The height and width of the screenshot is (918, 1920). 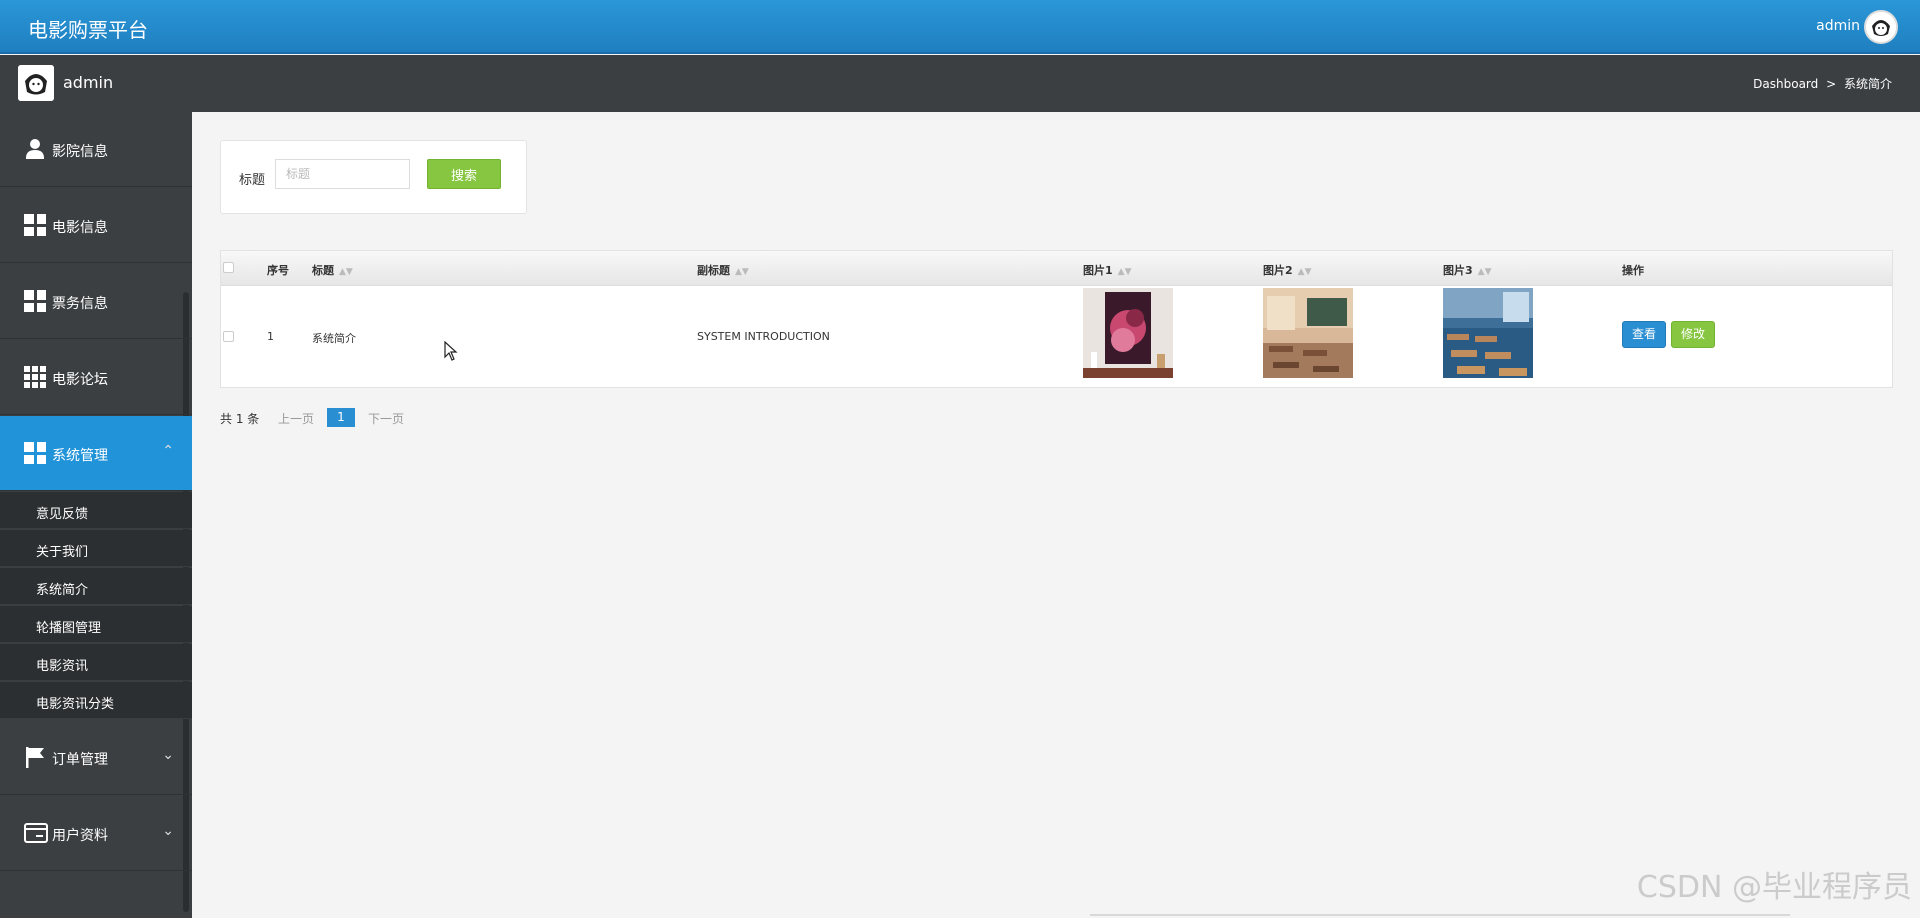 What do you see at coordinates (1881, 27) in the screenshot?
I see `header-avatar` at bounding box center [1881, 27].